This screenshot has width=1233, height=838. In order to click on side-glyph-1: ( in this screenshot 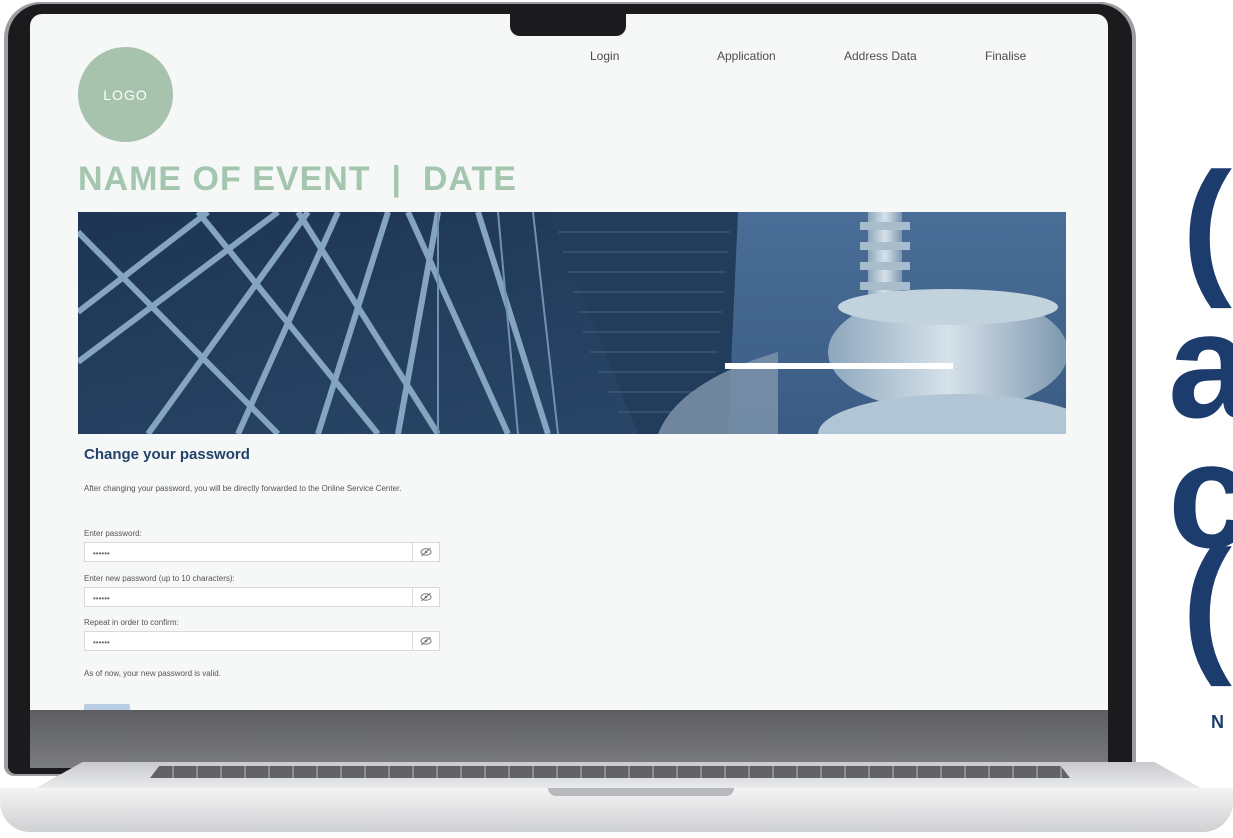, I will do `click(1207, 225)`.